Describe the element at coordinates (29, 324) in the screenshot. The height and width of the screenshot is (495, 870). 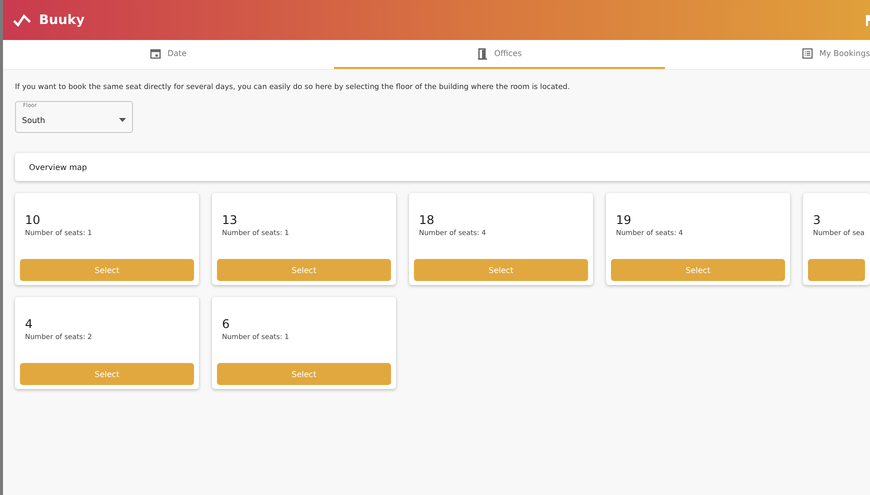
I see `room-number: 4` at that location.